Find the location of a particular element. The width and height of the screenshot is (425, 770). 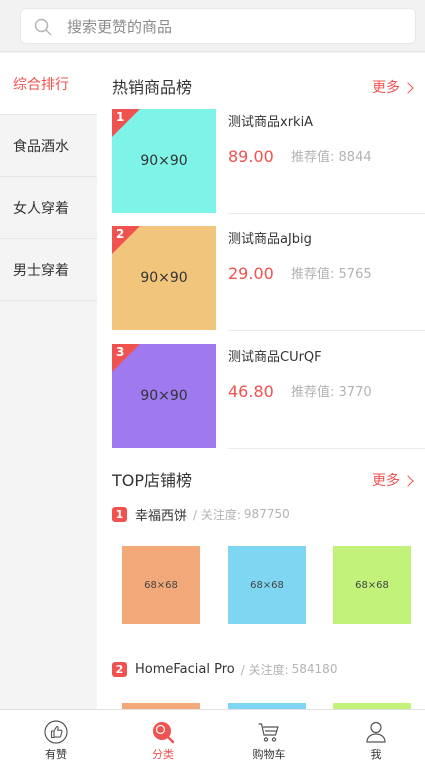

product-name: 测试商品aJbig is located at coordinates (270, 239).